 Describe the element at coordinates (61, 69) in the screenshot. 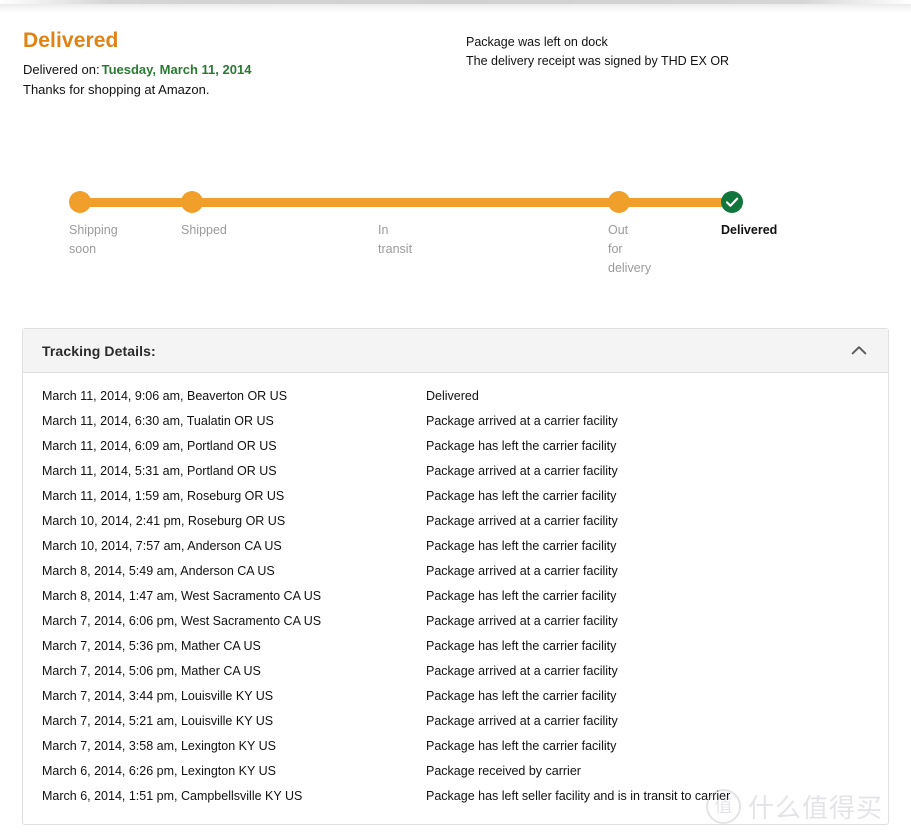

I see `delivered-on-label: Delivered on:` at that location.